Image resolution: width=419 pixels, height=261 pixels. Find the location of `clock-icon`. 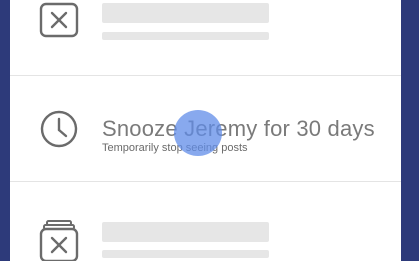

clock-icon is located at coordinates (59, 129).